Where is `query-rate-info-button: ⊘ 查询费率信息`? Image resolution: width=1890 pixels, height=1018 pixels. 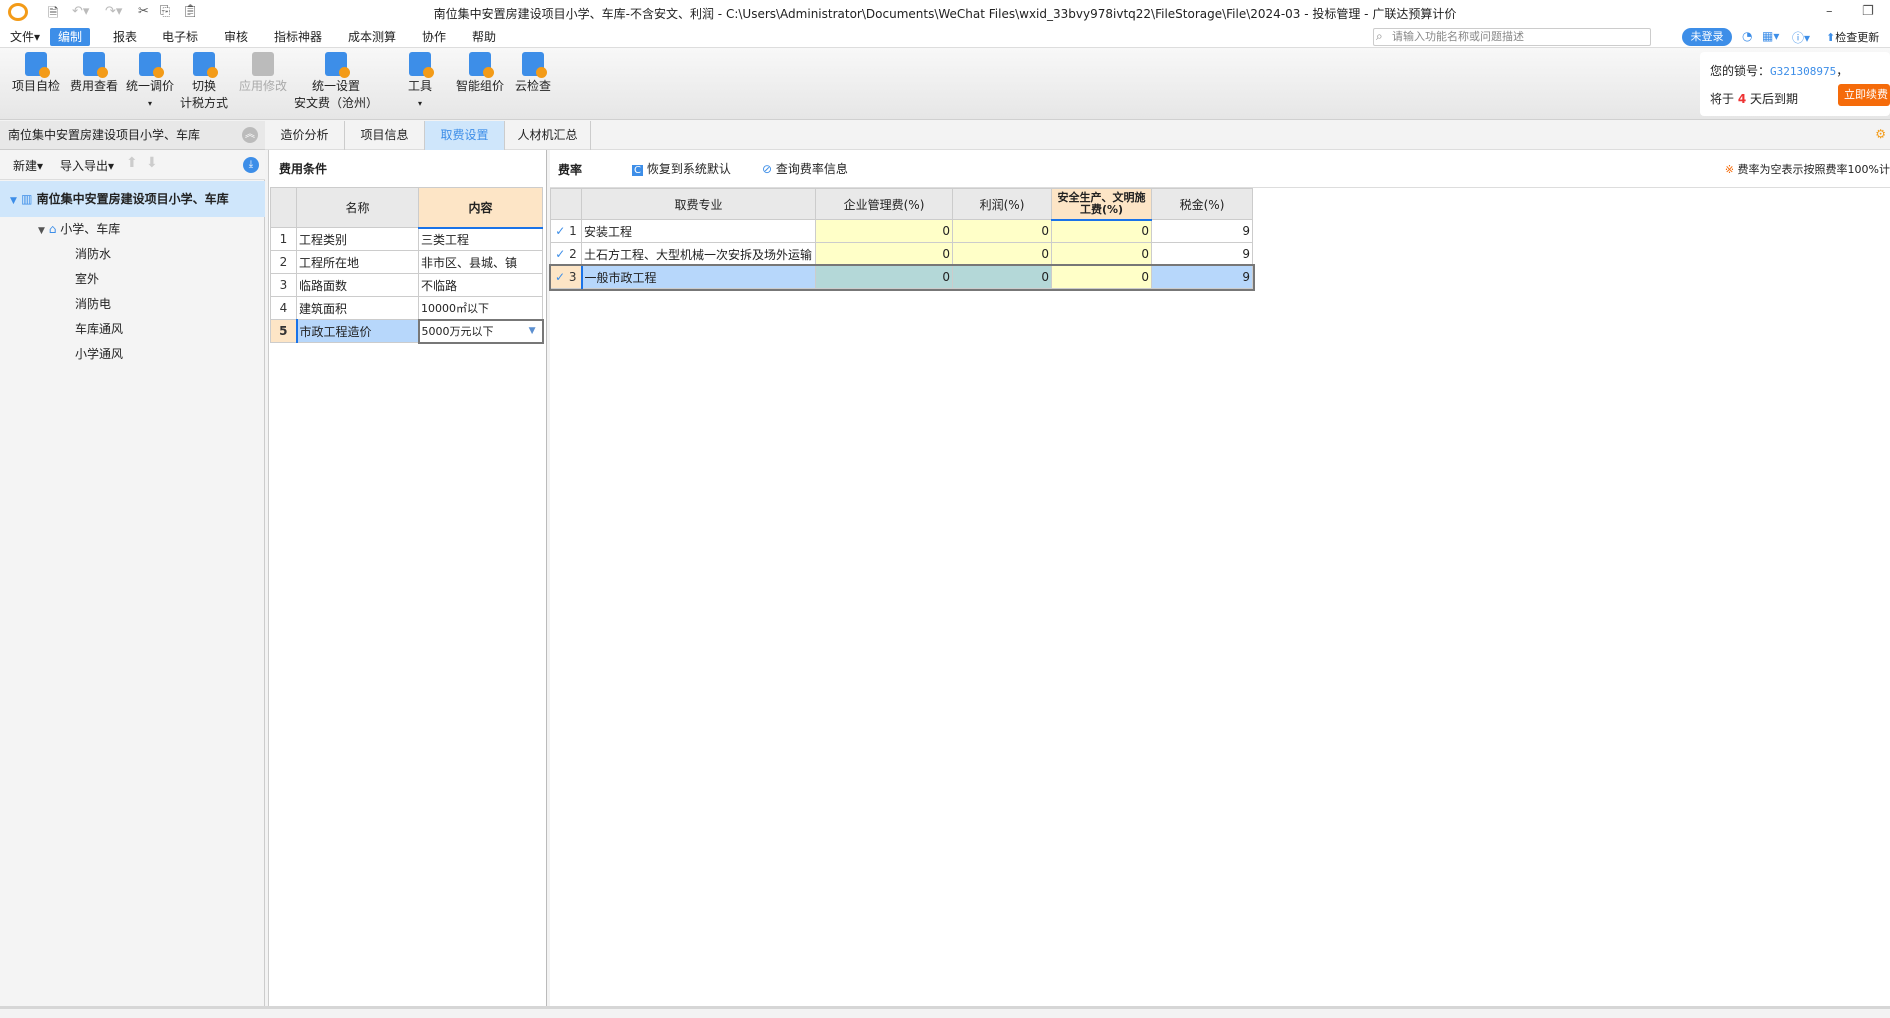
query-rate-info-button: ⊘ 查询费率信息 is located at coordinates (805, 168).